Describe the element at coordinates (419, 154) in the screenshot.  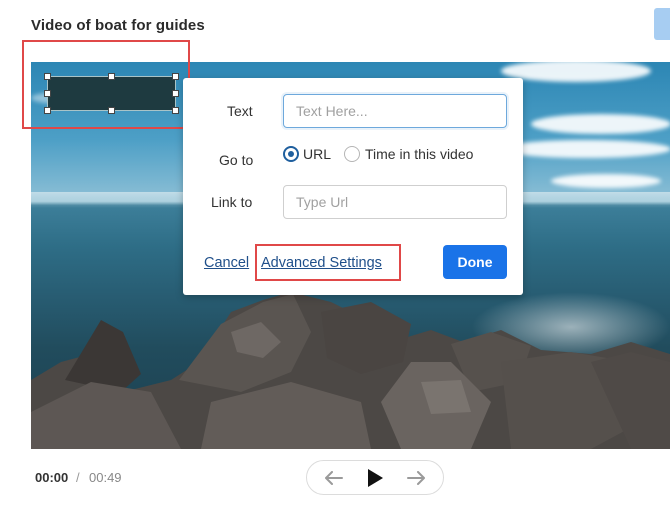
I see `radio-time-label: Time in this video` at that location.